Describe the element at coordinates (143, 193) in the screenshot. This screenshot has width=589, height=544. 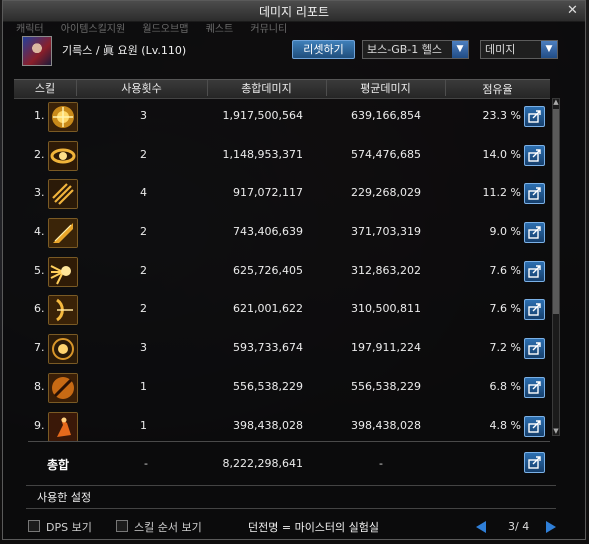
I see `row-count: 4` at that location.